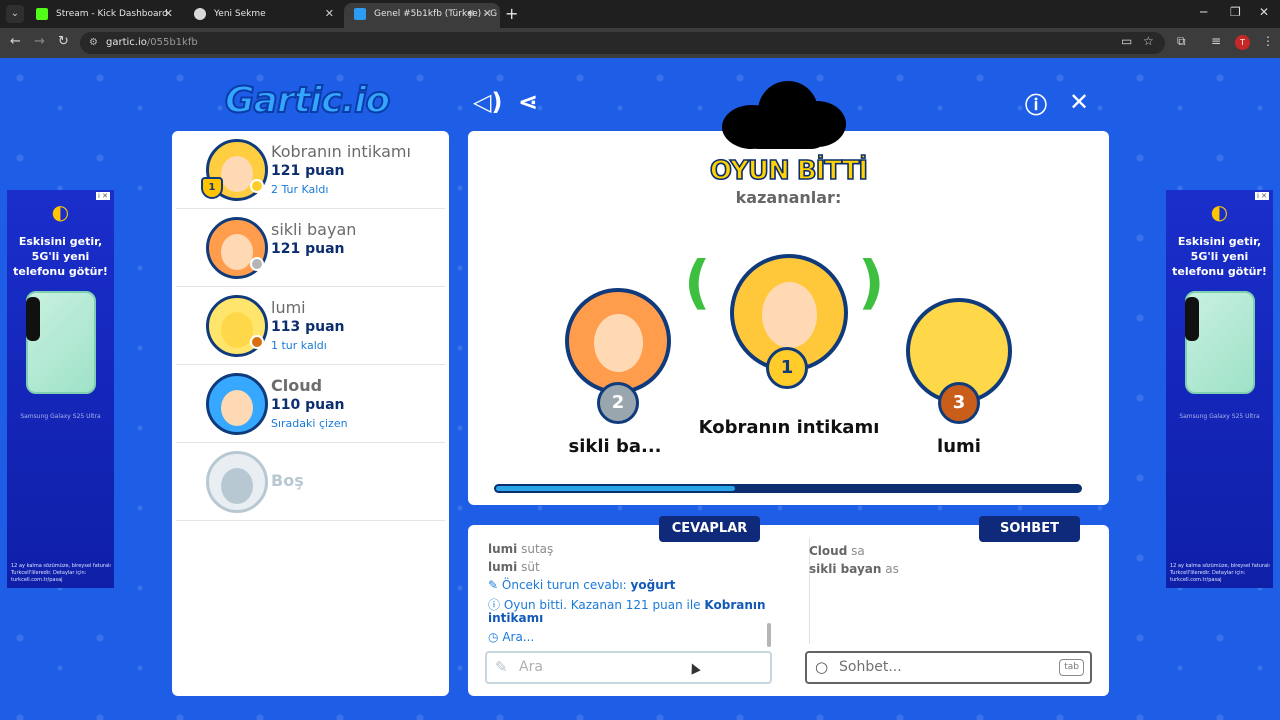  What do you see at coordinates (1029, 529) in the screenshot?
I see `chat-tab: SOHBET` at bounding box center [1029, 529].